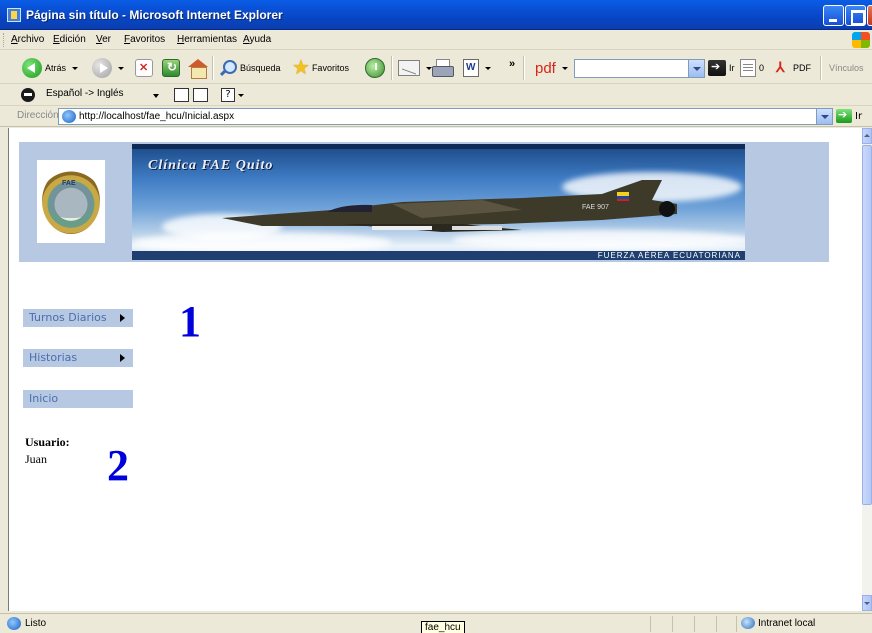  I want to click on back-button: Atrás, so click(50, 68).